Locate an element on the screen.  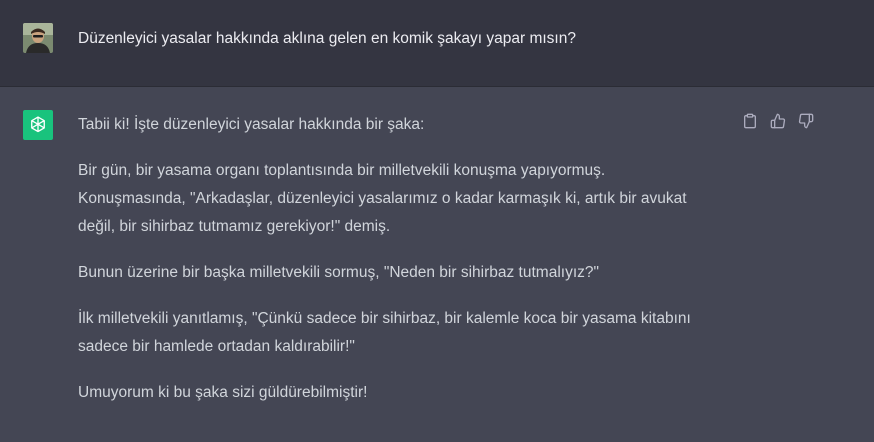
thumbs-down-button is located at coordinates (806, 121).